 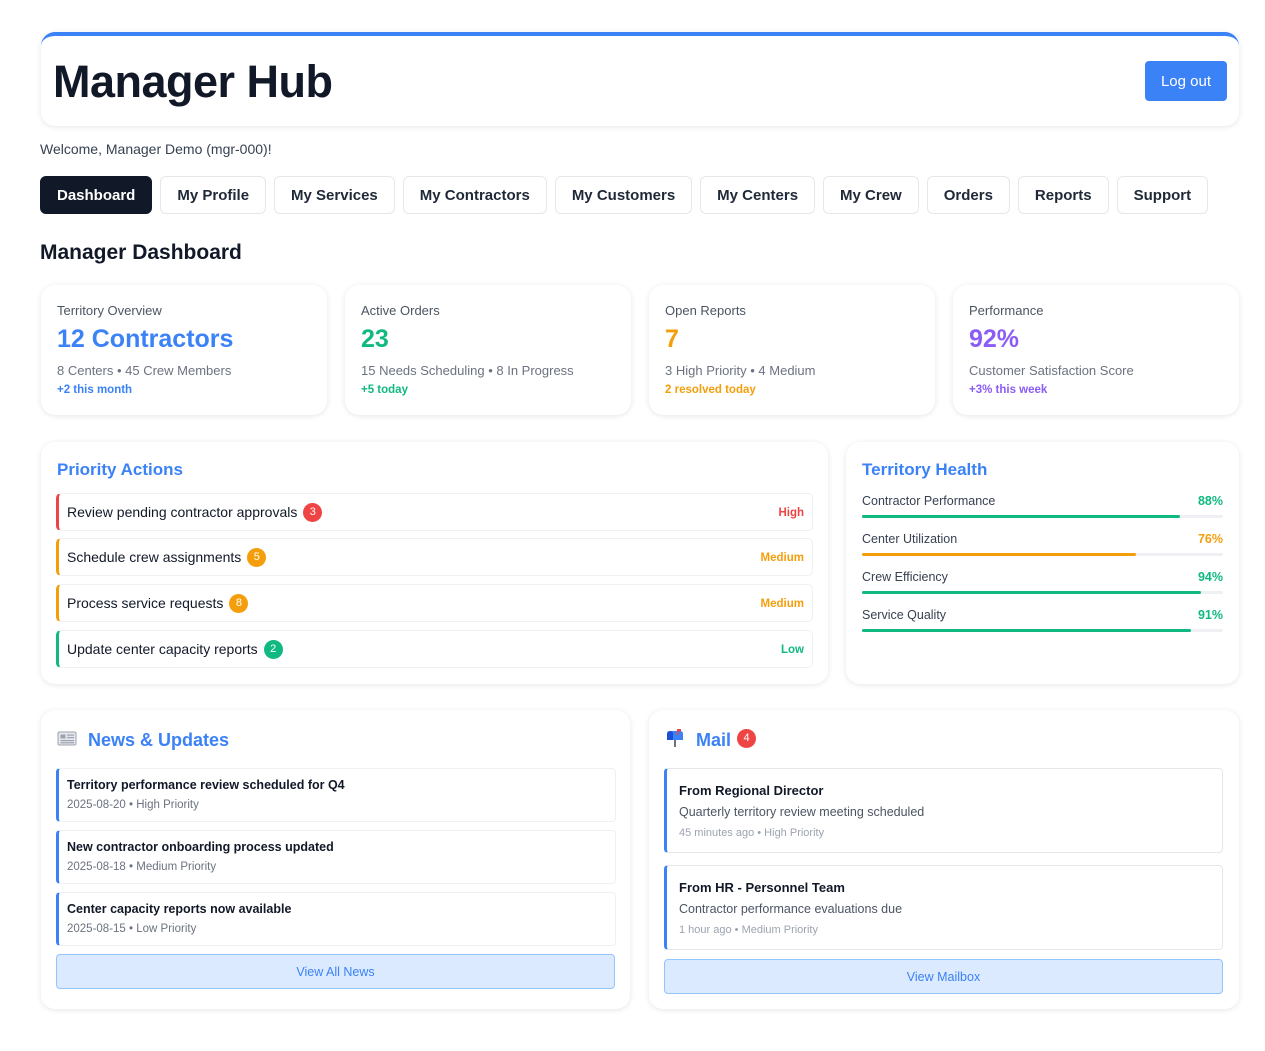 I want to click on mail-meta: 45 minutes ago • High Priority, so click(x=752, y=833).